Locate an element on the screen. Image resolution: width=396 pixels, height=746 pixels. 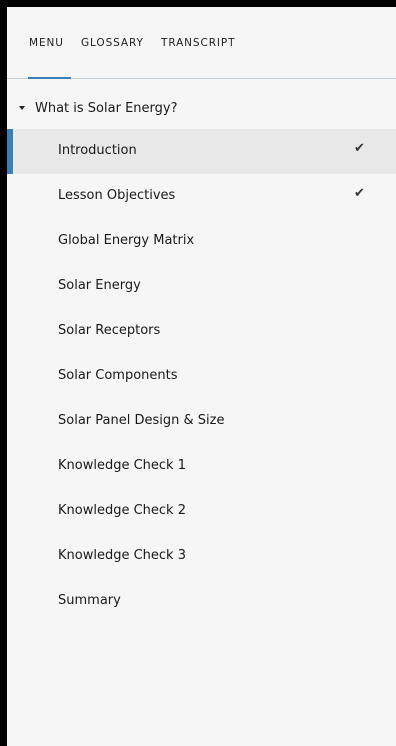
lesson-item-solar-components: Solar Components is located at coordinates (201, 376).